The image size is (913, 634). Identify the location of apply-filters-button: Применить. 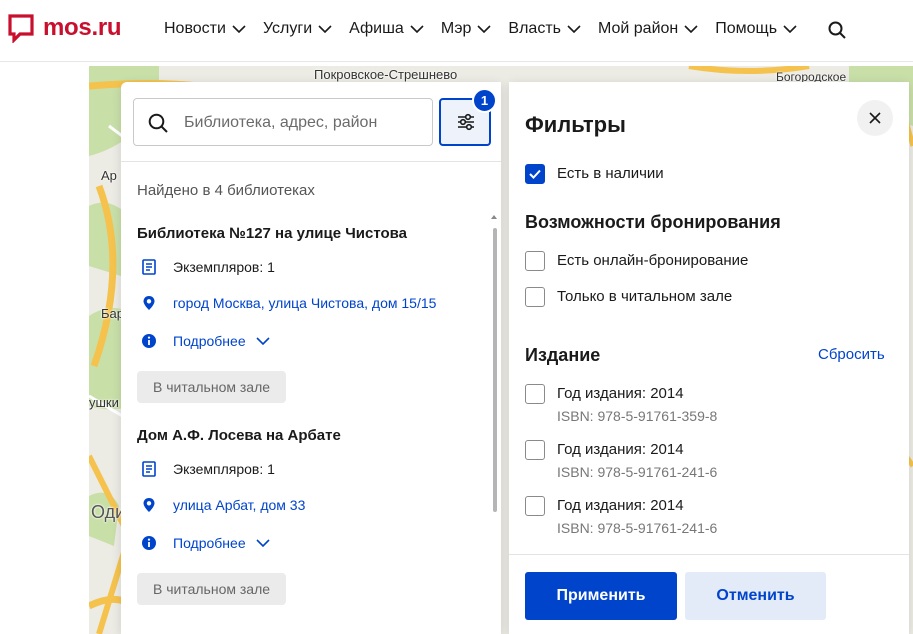
(601, 596).